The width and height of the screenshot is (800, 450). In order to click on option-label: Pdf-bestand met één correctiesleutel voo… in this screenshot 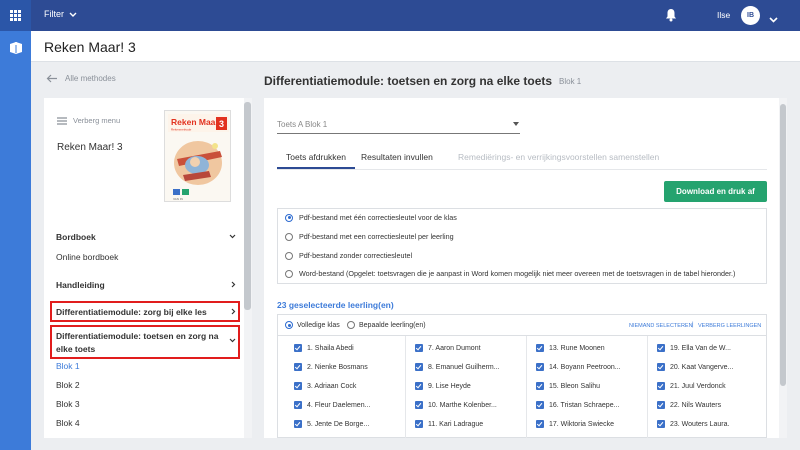, I will do `click(378, 217)`.